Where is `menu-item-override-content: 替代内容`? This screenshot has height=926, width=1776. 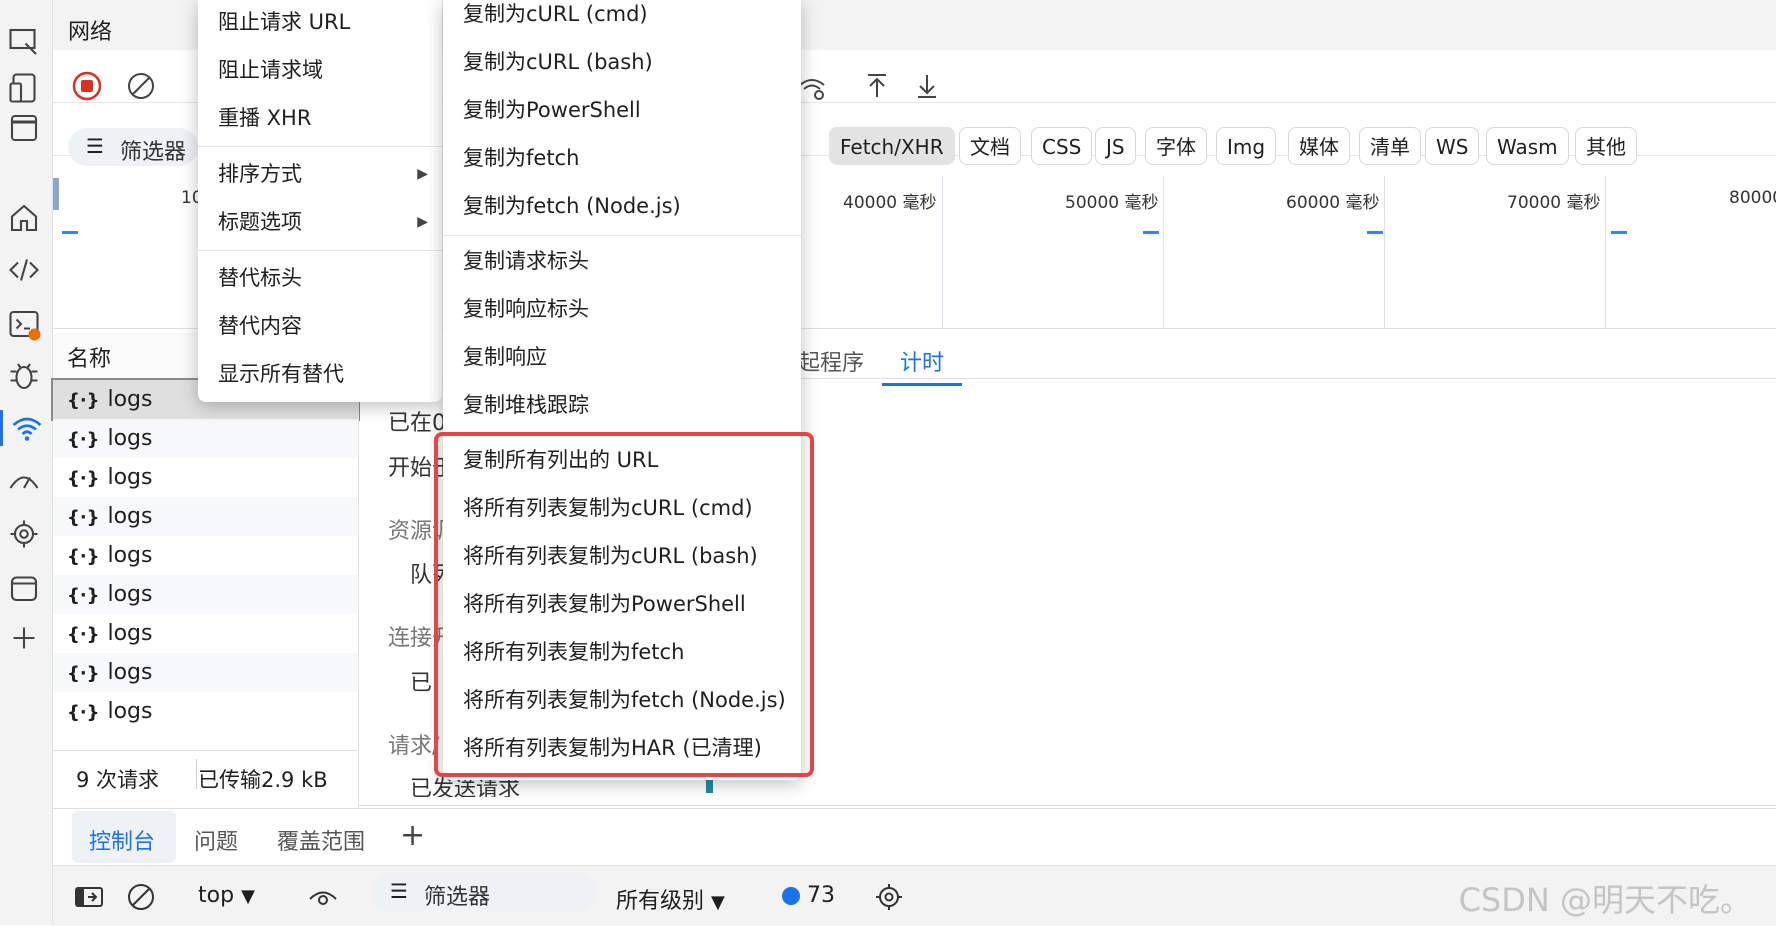
menu-item-override-content: 替代内容 is located at coordinates (320, 326).